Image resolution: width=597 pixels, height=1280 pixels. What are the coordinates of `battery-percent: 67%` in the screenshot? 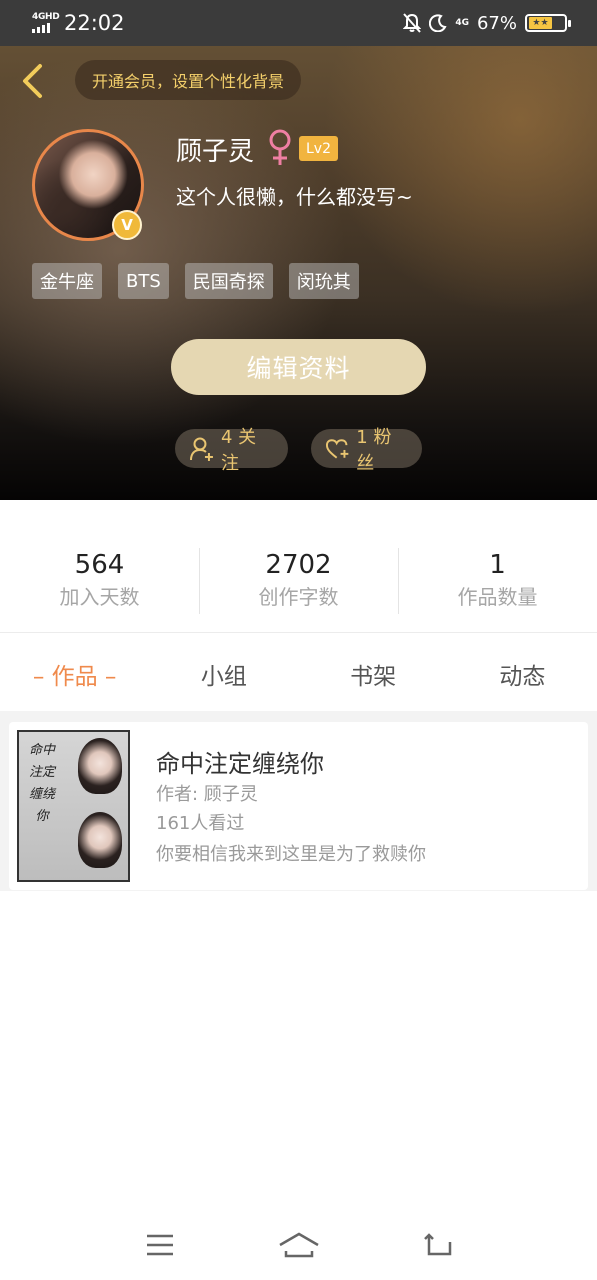 It's located at (496, 23).